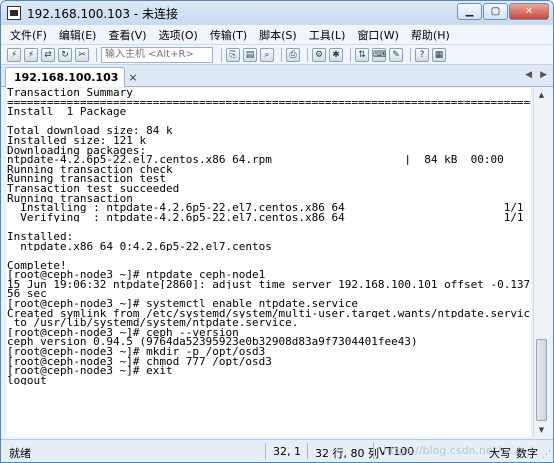 The height and width of the screenshot is (463, 554). Describe the element at coordinates (527, 453) in the screenshot. I see `status-num: 数字` at that location.